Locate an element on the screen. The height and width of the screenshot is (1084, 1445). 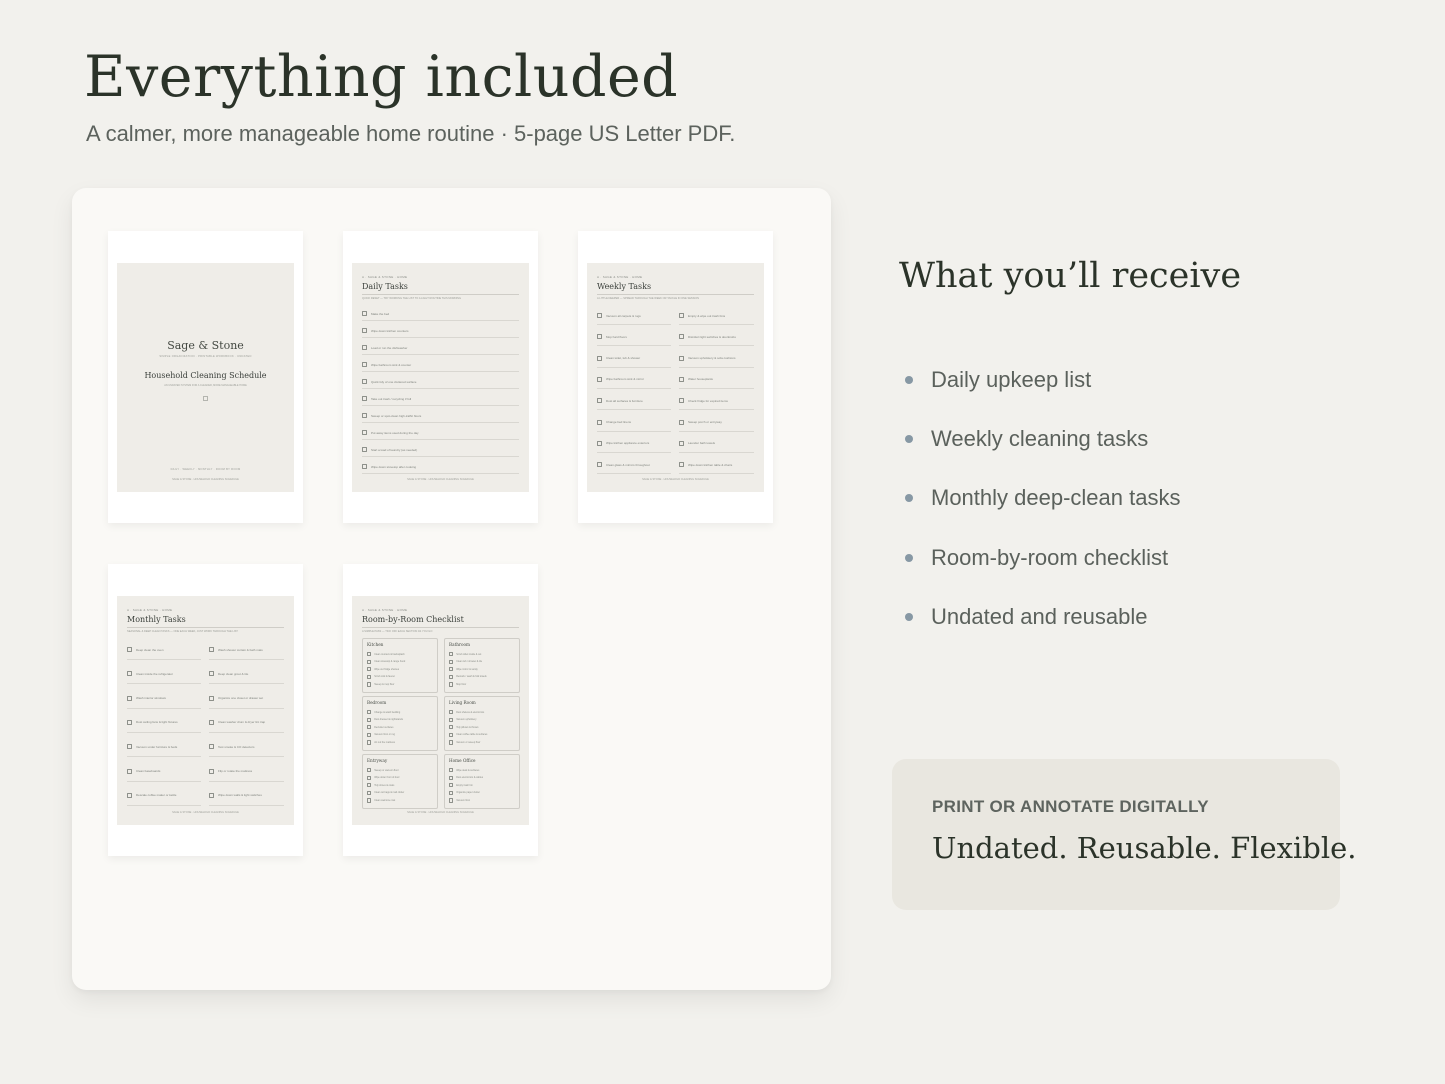
checklist-item: Clear counters & backsplash is located at coordinates (386, 654).